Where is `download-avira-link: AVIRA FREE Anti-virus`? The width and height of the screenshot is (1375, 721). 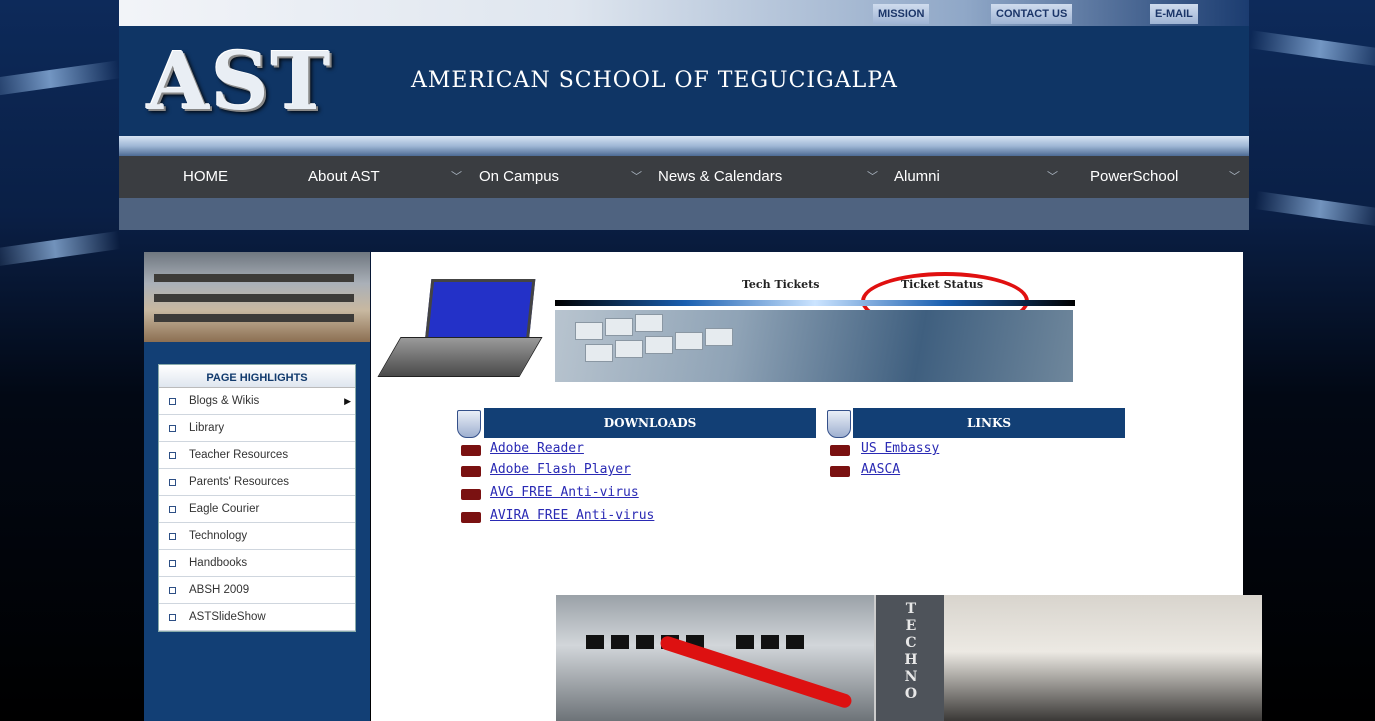
download-avira-link: AVIRA FREE Anti-virus is located at coordinates (572, 515).